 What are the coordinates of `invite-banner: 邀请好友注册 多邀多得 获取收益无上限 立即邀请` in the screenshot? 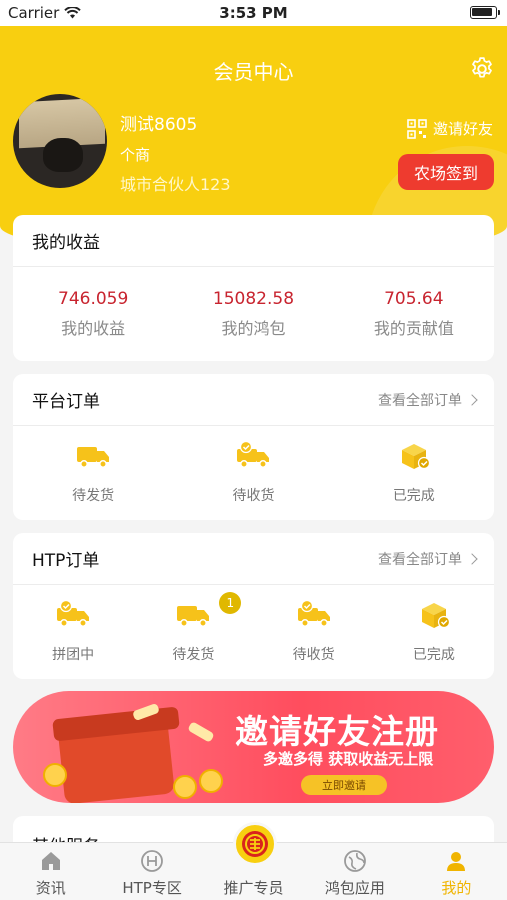 It's located at (253, 747).